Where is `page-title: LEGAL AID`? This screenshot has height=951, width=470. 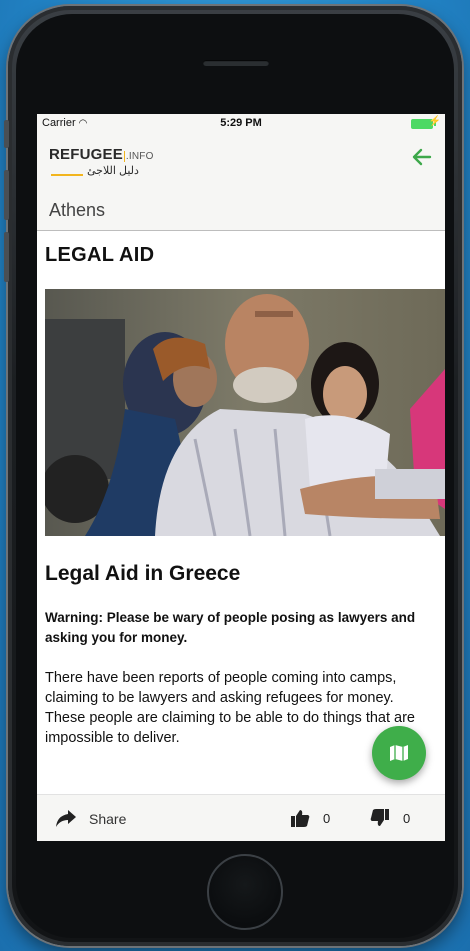
page-title: LEGAL AID is located at coordinates (100, 255).